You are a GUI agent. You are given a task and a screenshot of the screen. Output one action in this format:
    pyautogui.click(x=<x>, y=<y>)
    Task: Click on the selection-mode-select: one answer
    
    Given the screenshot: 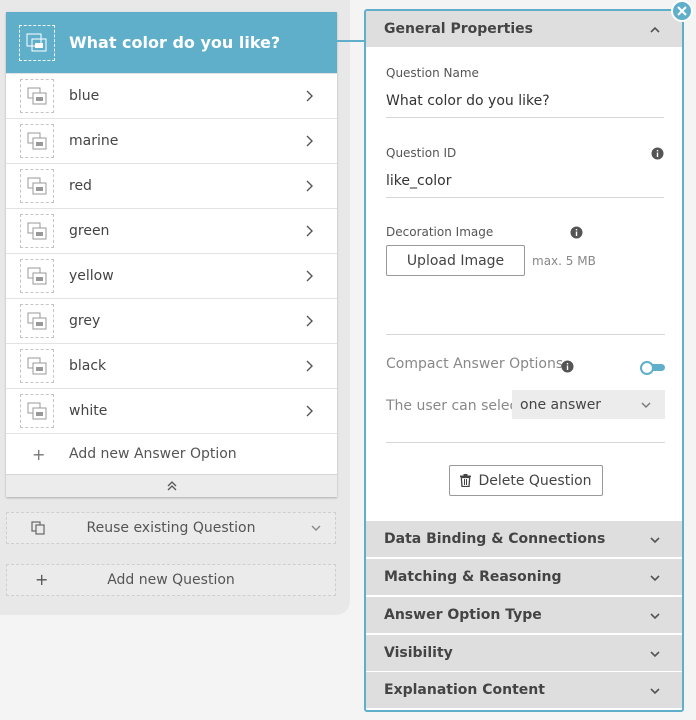 What is the action you would take?
    pyautogui.click(x=588, y=404)
    